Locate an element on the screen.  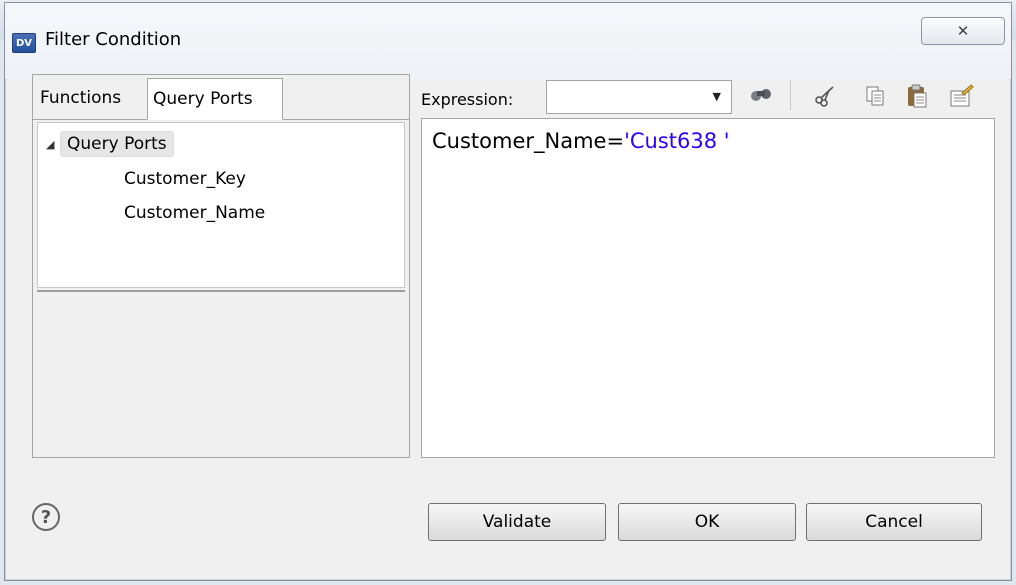
help-icon: ? is located at coordinates (46, 517).